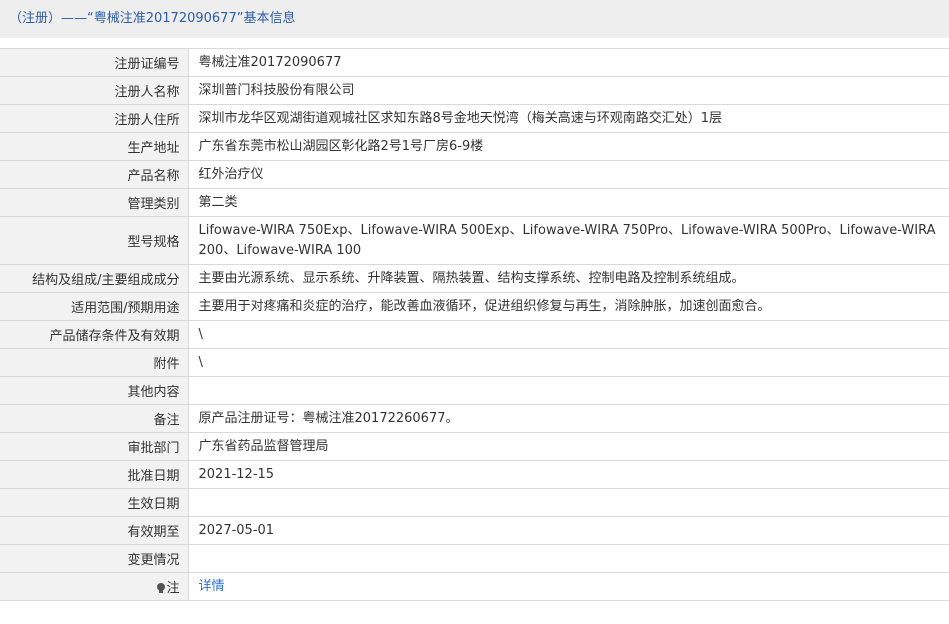 This screenshot has height=624, width=949. Describe the element at coordinates (94, 502) in the screenshot. I see `row-label: 生效日期` at that location.